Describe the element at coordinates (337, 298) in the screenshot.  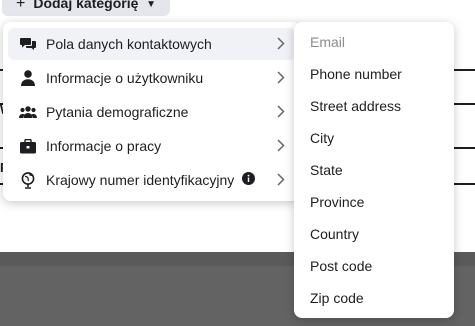
I see `submenu-item-zip-code: Zip code` at that location.